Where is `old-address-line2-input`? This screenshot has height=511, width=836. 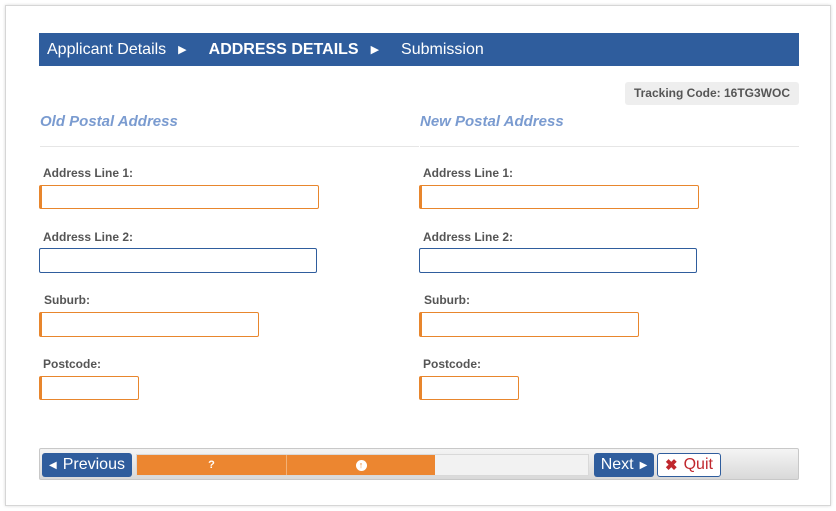 old-address-line2-input is located at coordinates (178, 260).